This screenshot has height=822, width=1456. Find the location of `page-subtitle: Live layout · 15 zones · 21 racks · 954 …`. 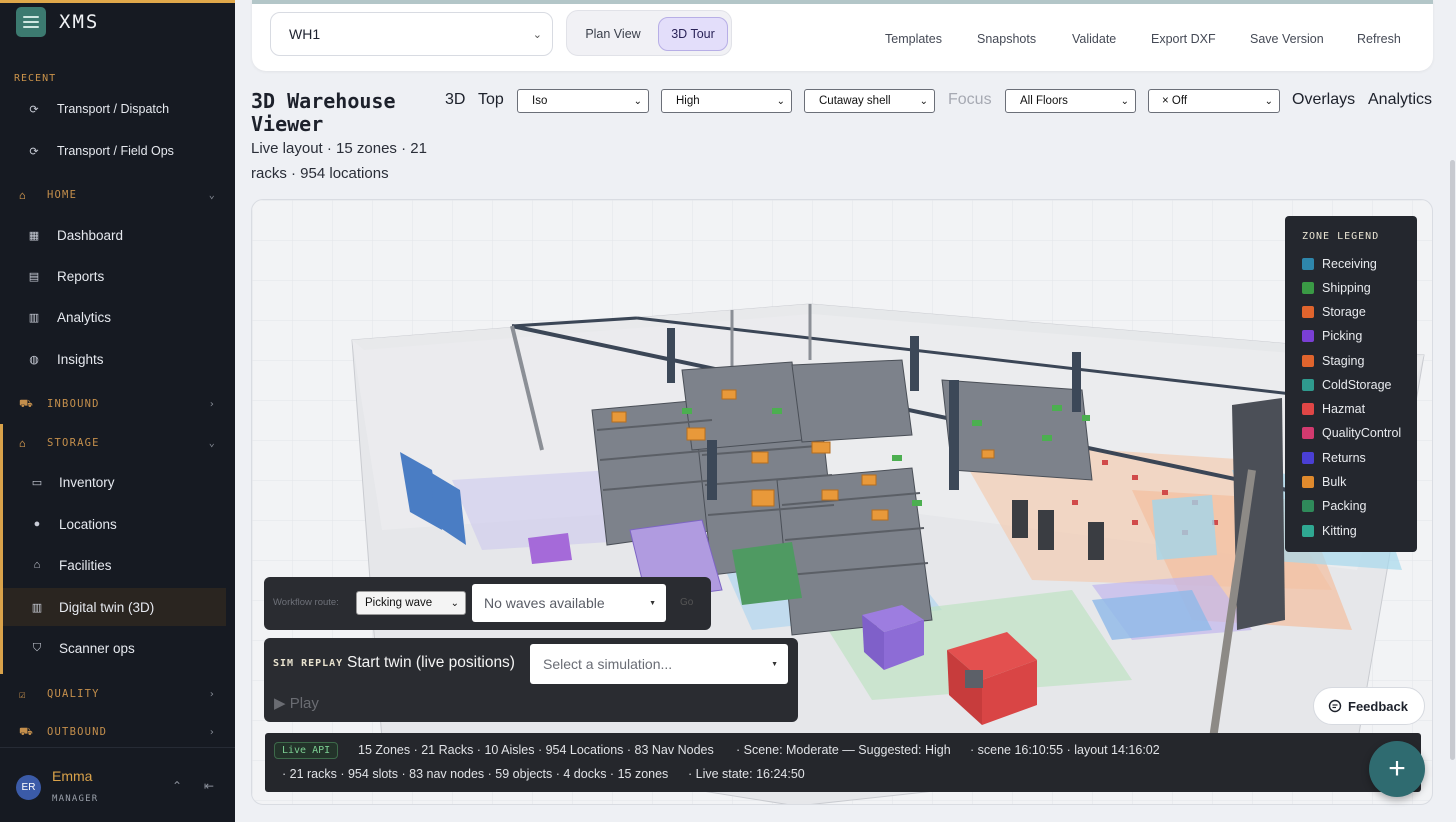

page-subtitle: Live layout · 15 zones · 21 racks · 954 … is located at coordinates (339, 161).